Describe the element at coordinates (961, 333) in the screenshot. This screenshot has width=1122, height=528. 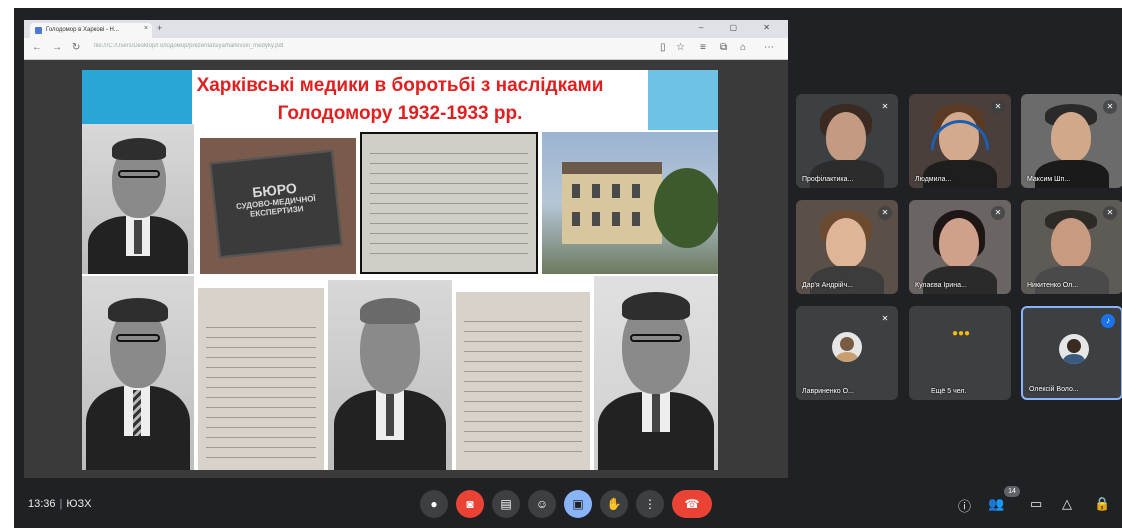
I see `avatars-group-icon: ●●●` at that location.